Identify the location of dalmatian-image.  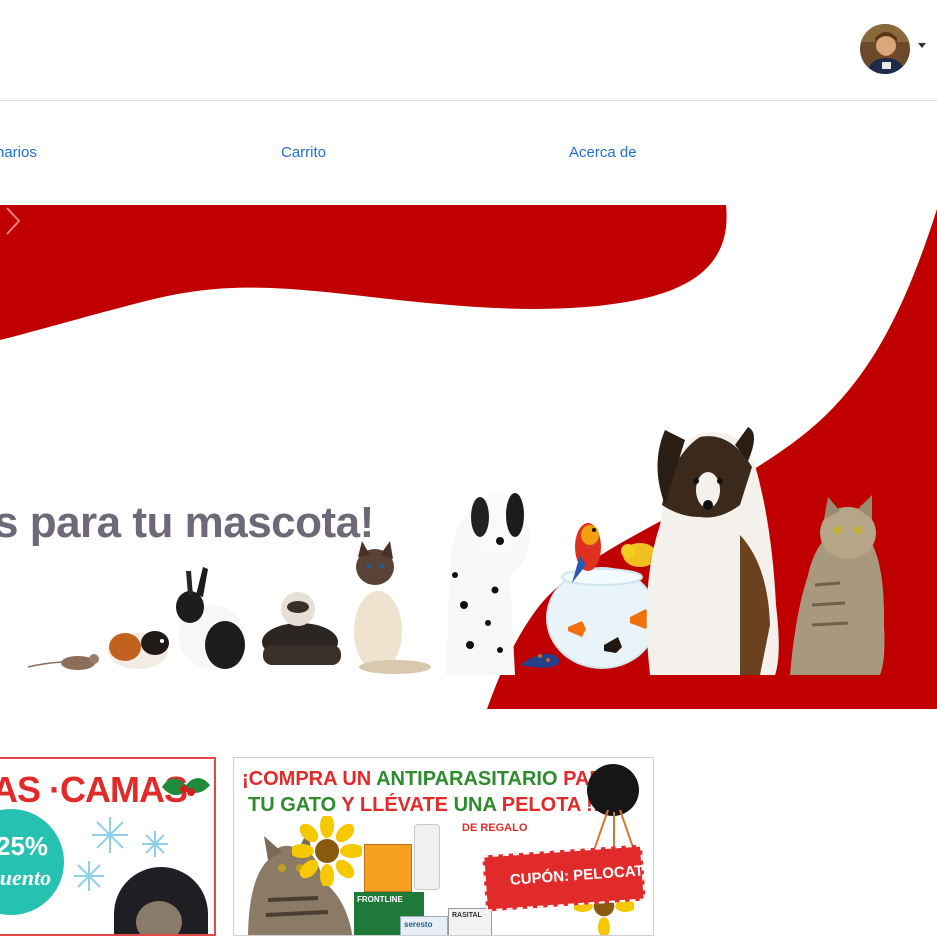
(488, 584).